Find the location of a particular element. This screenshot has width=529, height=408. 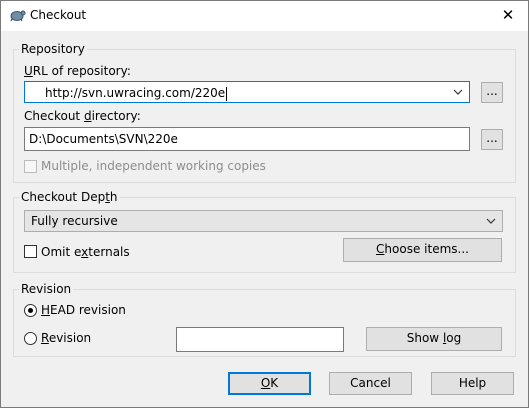

url-input-text: http://svn.uwracing.com/220e is located at coordinates (136, 93).